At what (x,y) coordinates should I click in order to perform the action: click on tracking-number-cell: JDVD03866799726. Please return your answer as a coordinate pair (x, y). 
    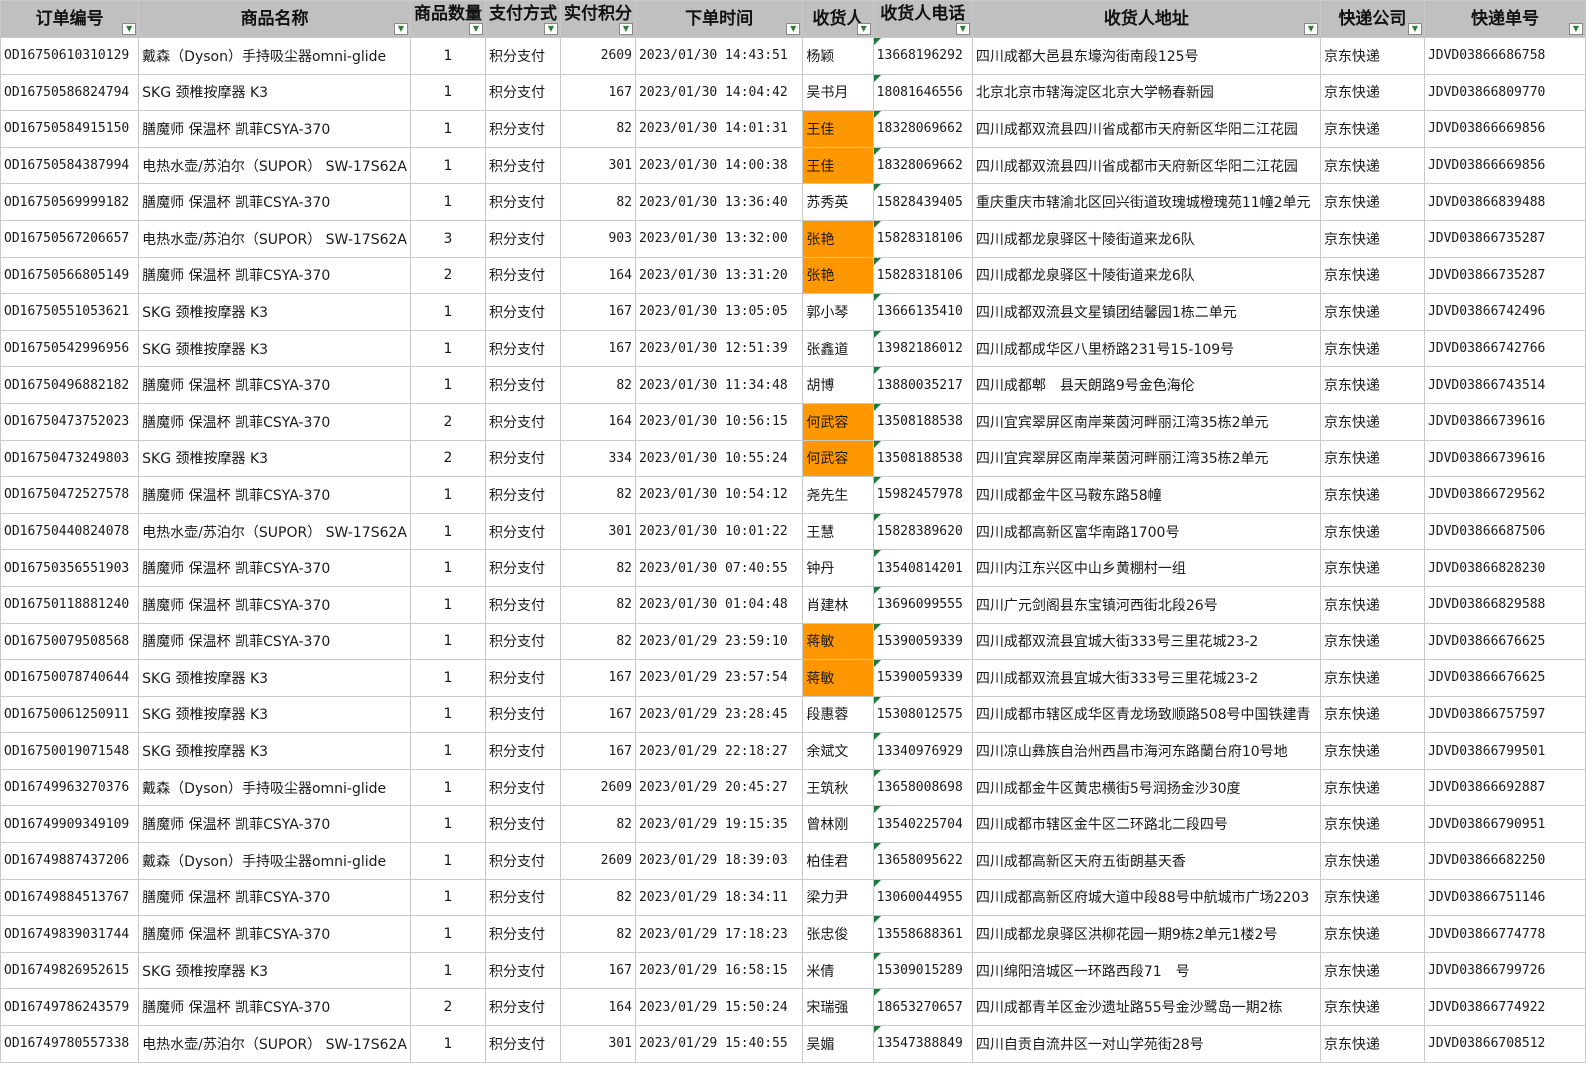
    Looking at the image, I should click on (1504, 970).